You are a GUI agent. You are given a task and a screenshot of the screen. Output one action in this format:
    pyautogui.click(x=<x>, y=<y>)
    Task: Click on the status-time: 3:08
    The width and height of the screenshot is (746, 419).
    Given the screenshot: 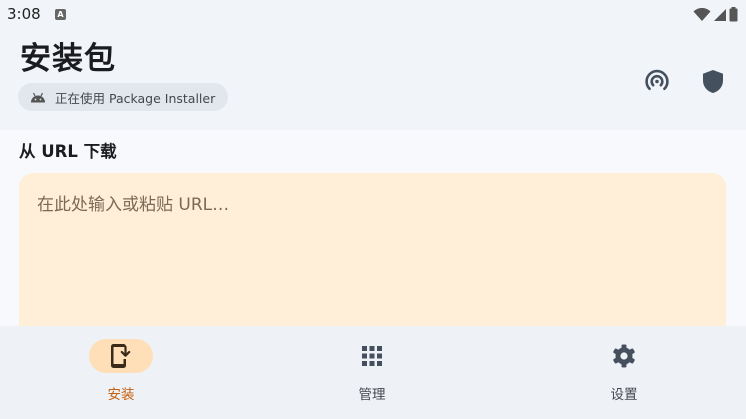 What is the action you would take?
    pyautogui.click(x=24, y=14)
    